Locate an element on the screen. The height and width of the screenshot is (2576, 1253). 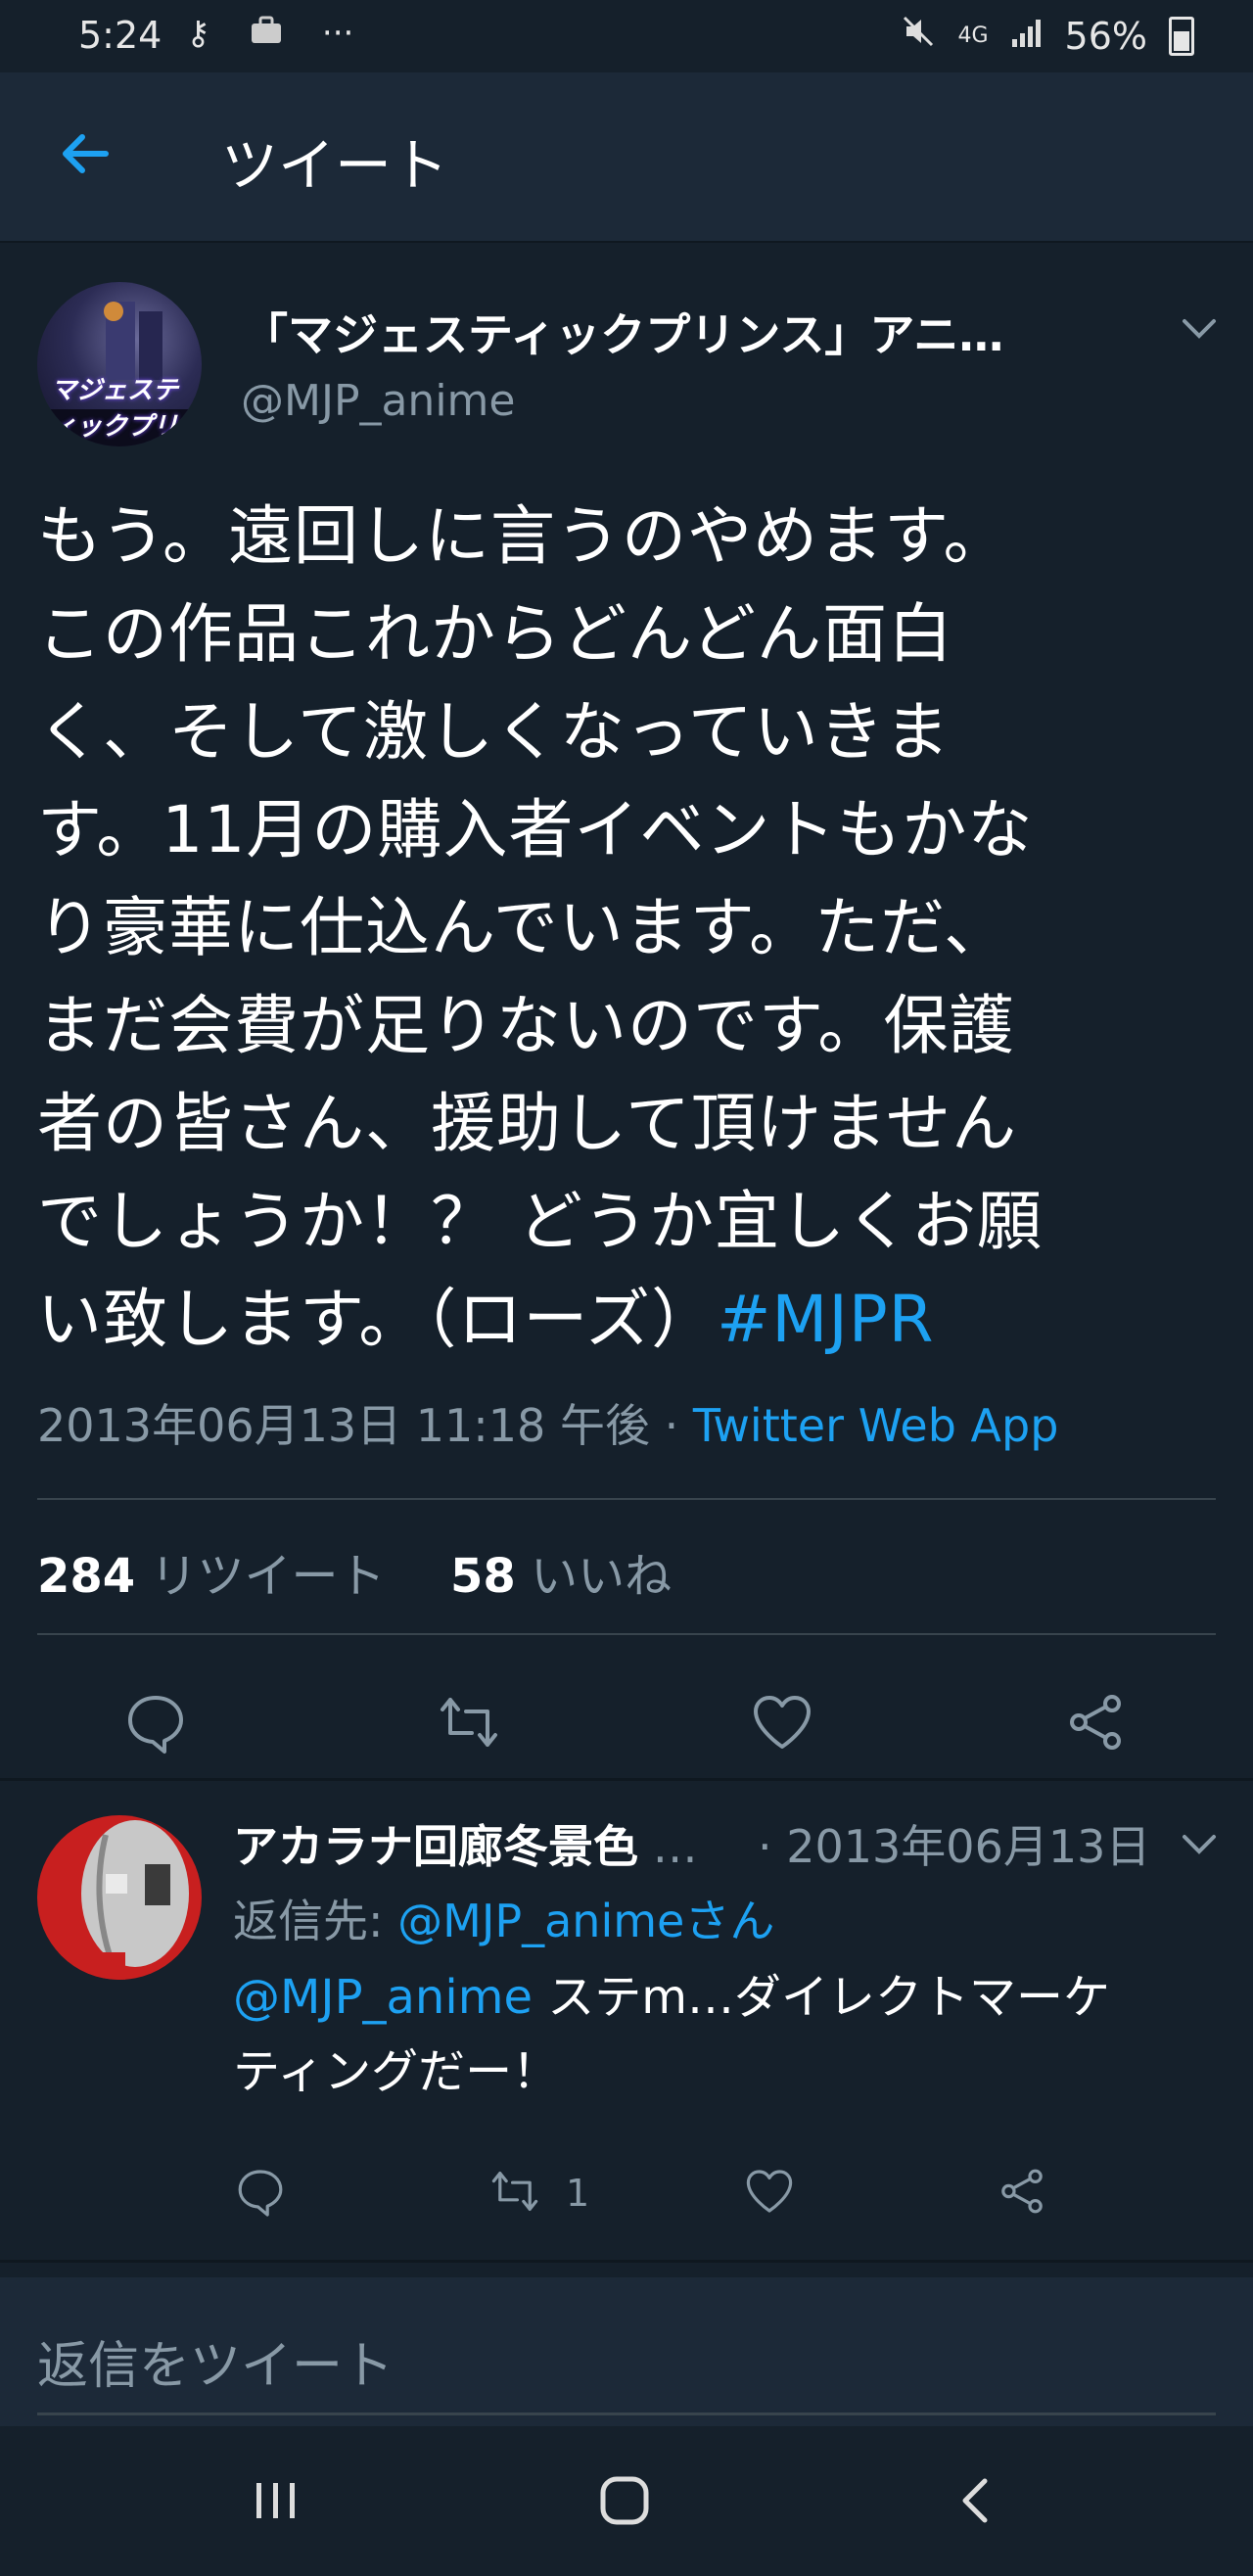
retweet-stat: 284 リツイート is located at coordinates (211, 1577).